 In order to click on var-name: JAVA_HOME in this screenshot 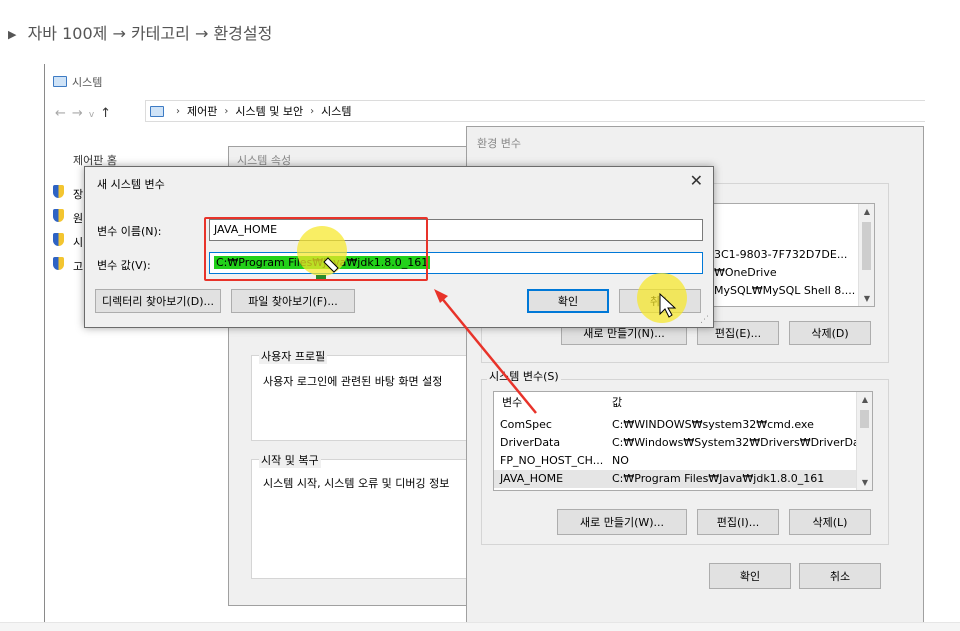, I will do `click(532, 478)`.